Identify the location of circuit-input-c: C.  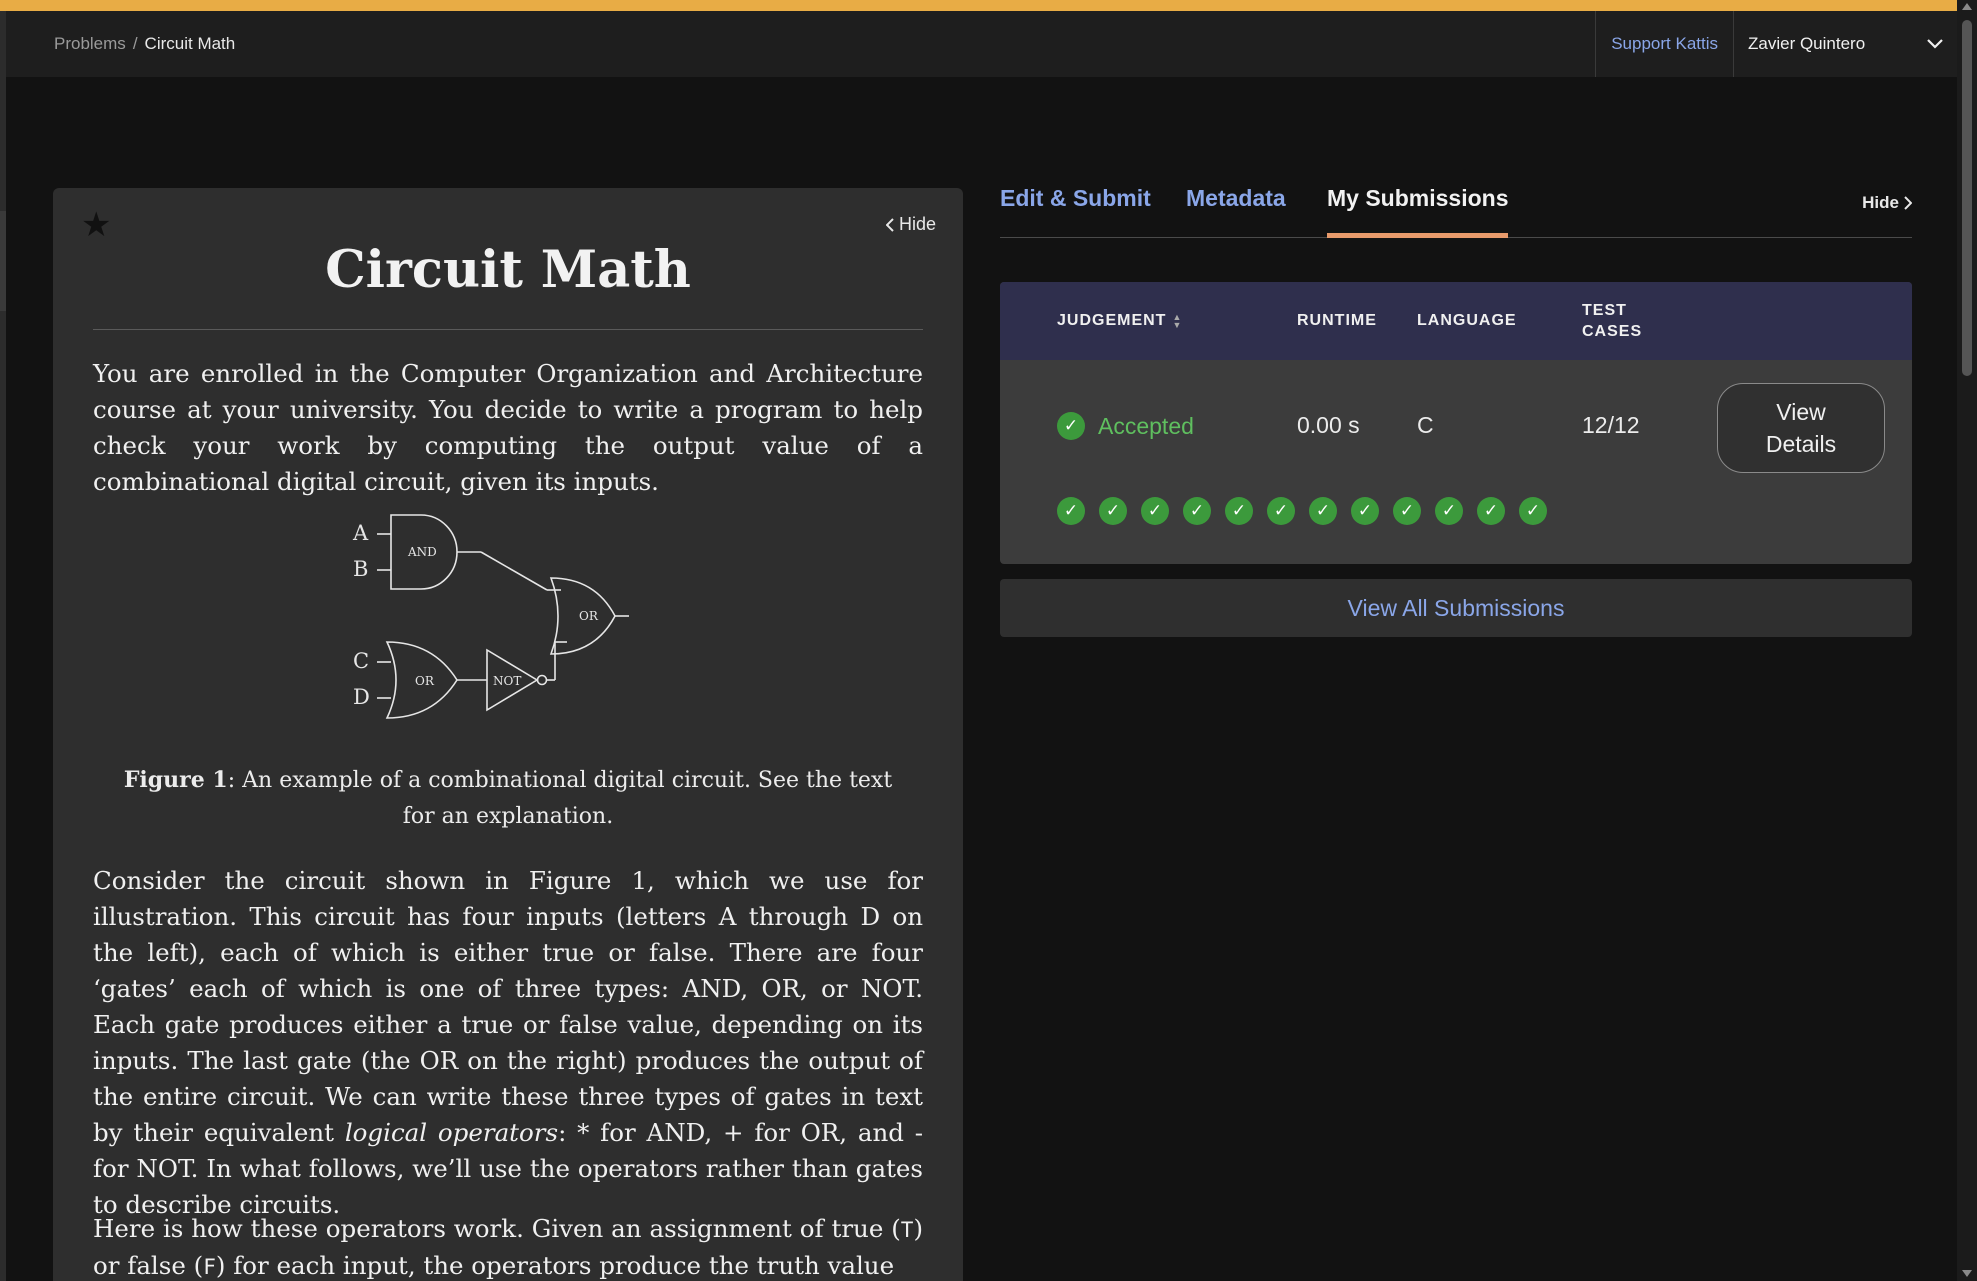
(361, 661).